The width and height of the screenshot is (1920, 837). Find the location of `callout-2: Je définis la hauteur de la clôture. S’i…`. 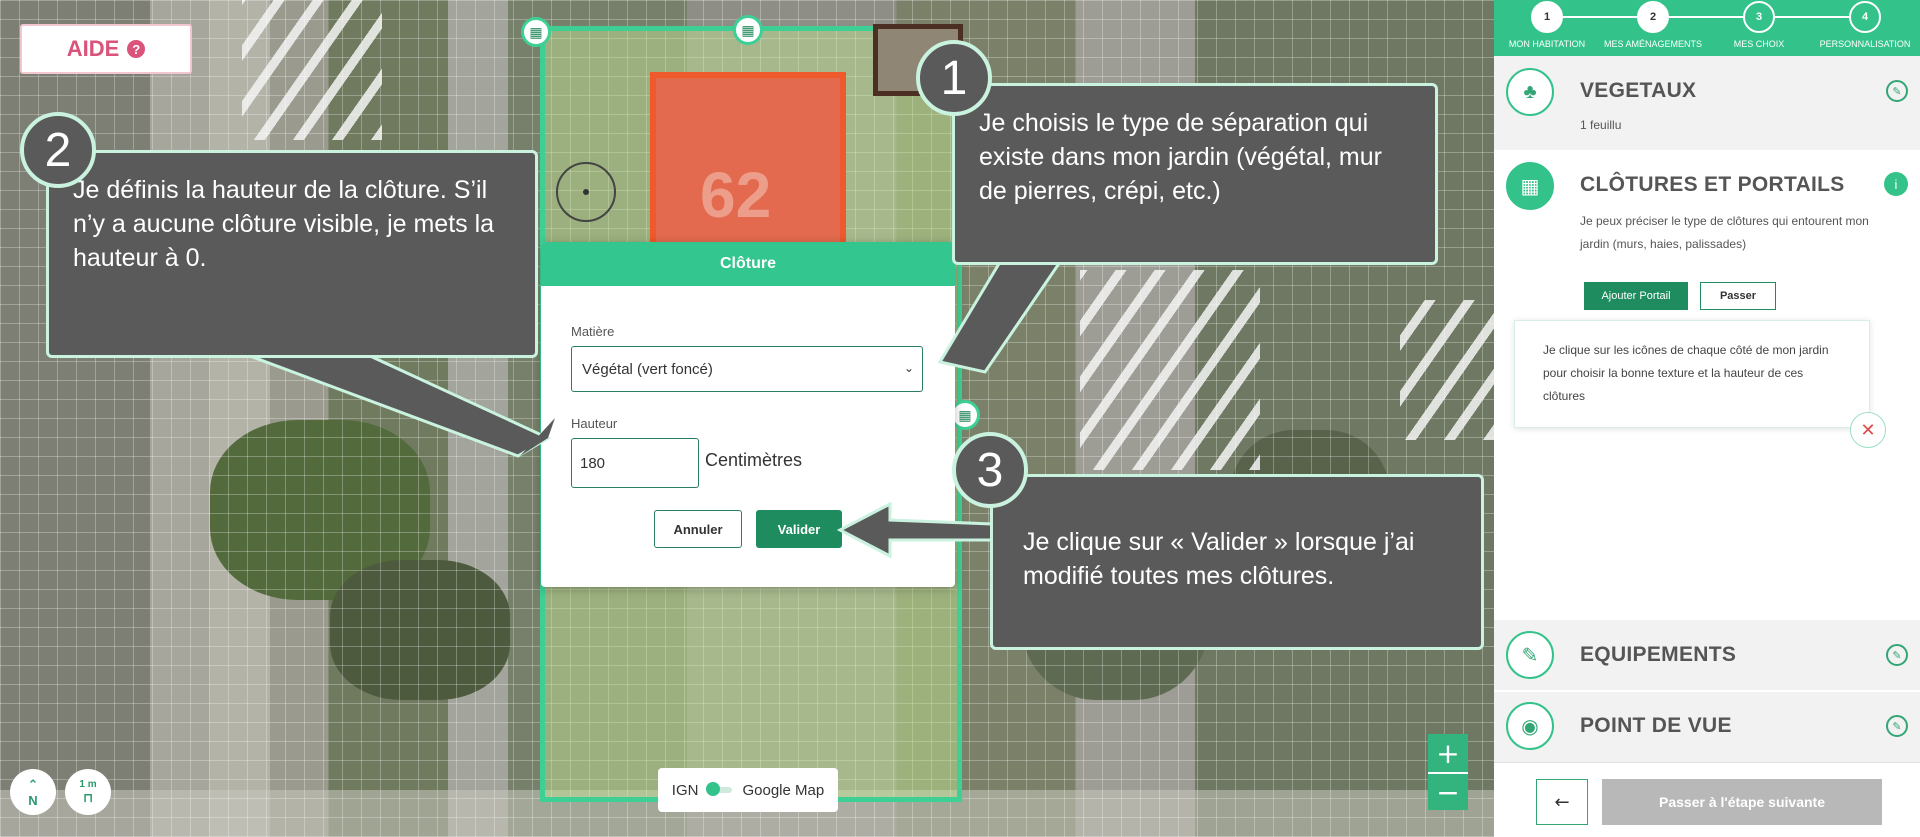

callout-2: Je définis la hauteur de la clôture. S’i… is located at coordinates (292, 254).